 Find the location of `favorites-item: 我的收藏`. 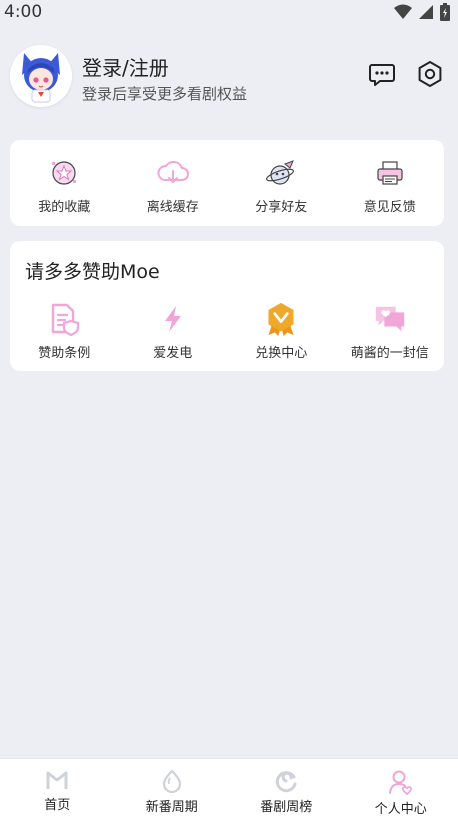

favorites-item: 我的收藏 is located at coordinates (64, 185).